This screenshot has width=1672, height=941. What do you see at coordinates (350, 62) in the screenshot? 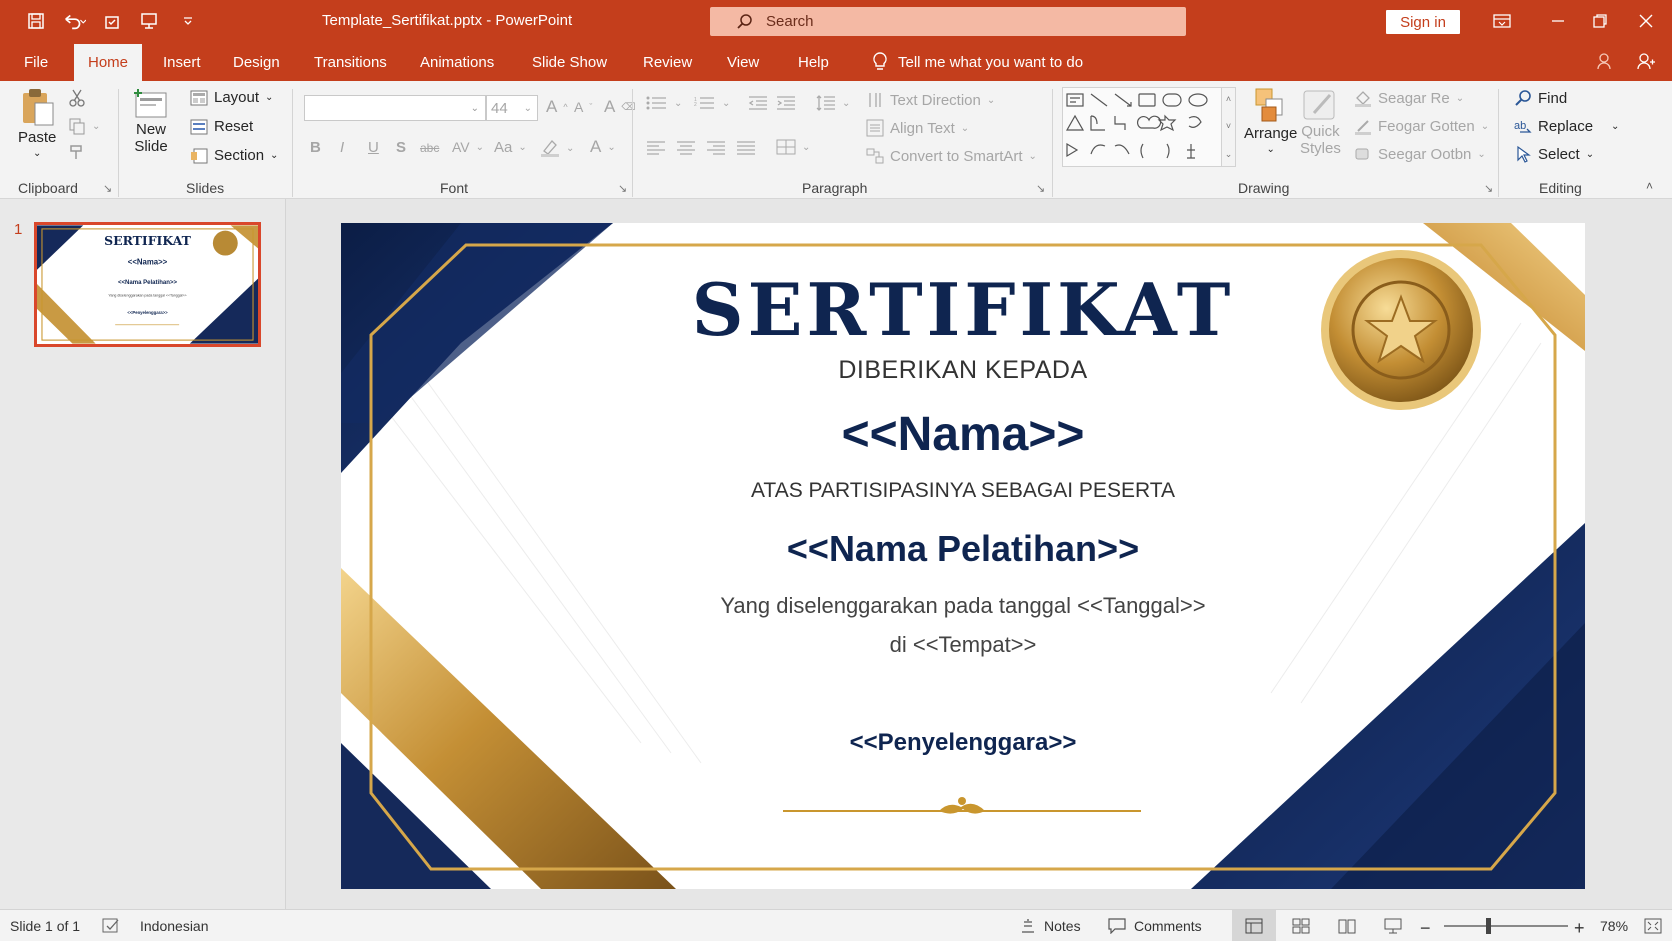
I see `tab-transitions: Transitions` at bounding box center [350, 62].